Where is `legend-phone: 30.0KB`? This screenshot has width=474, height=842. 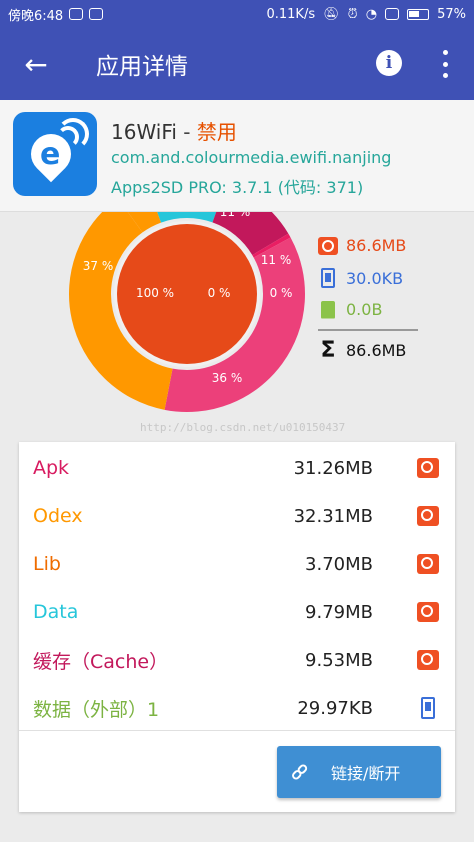
legend-phone: 30.0KB is located at coordinates (360, 278).